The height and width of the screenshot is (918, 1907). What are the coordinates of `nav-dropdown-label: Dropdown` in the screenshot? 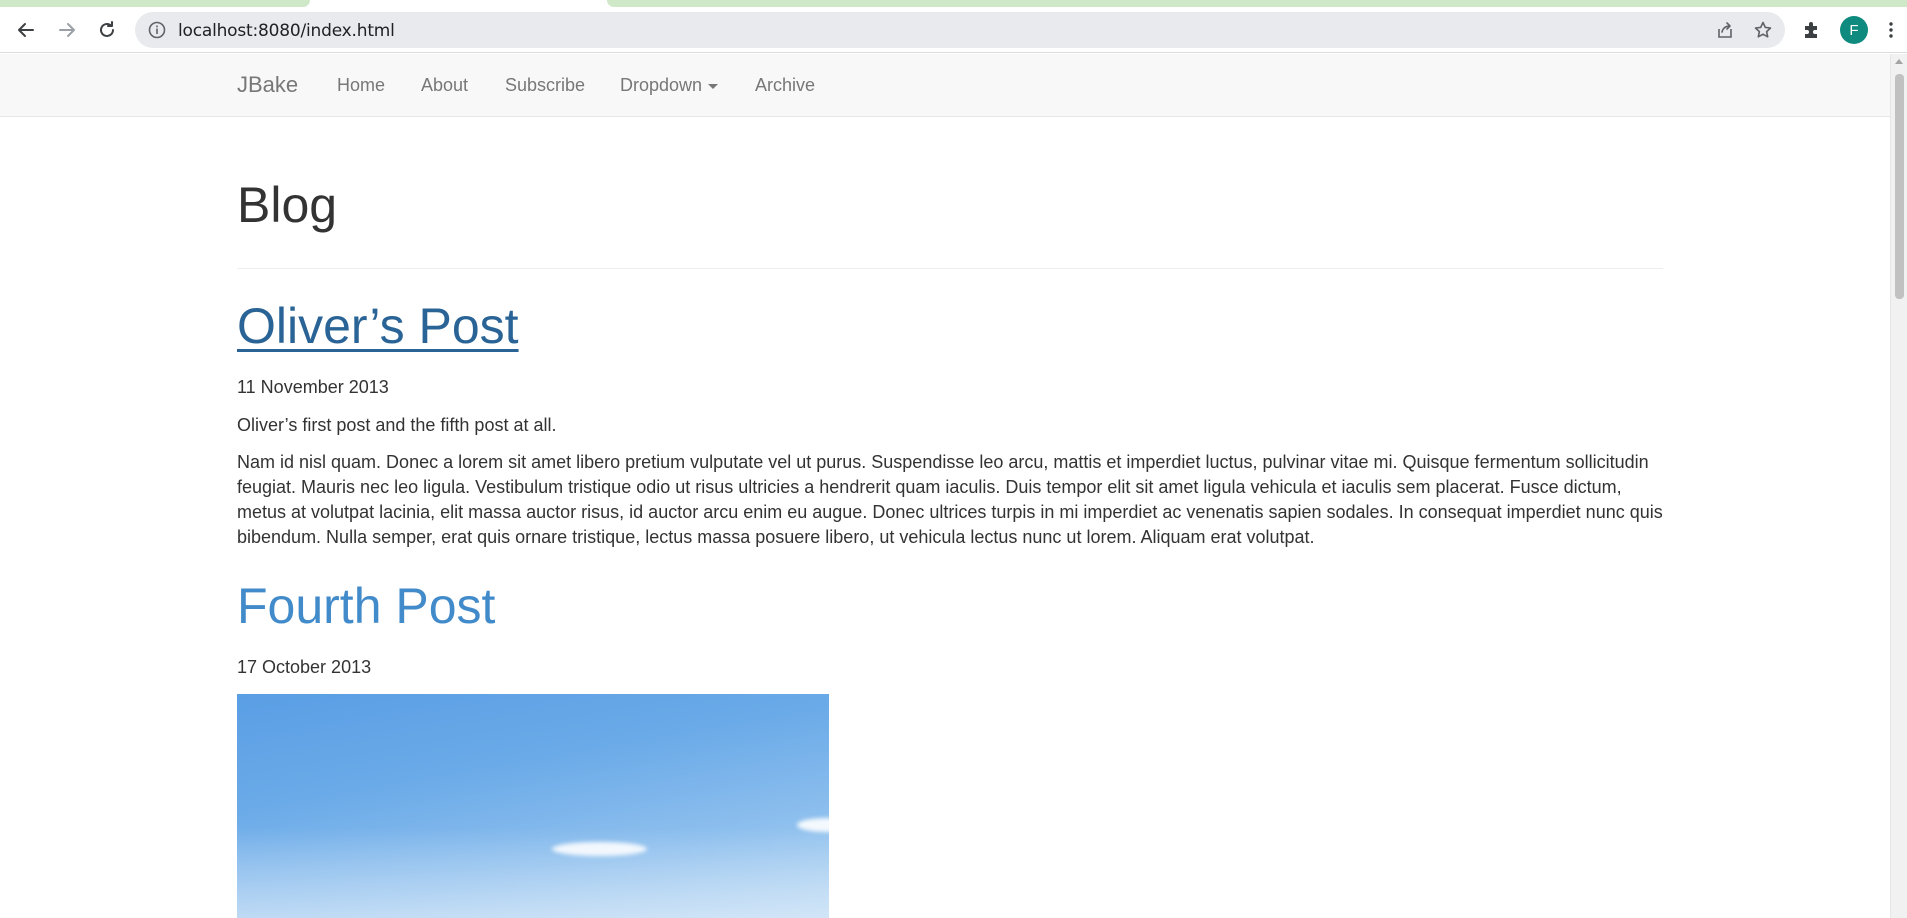 It's located at (661, 85).